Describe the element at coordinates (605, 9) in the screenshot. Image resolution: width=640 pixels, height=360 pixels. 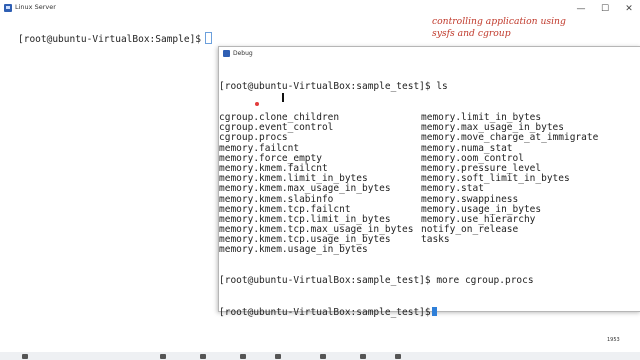
I see `maximize-button: ☐` at that location.